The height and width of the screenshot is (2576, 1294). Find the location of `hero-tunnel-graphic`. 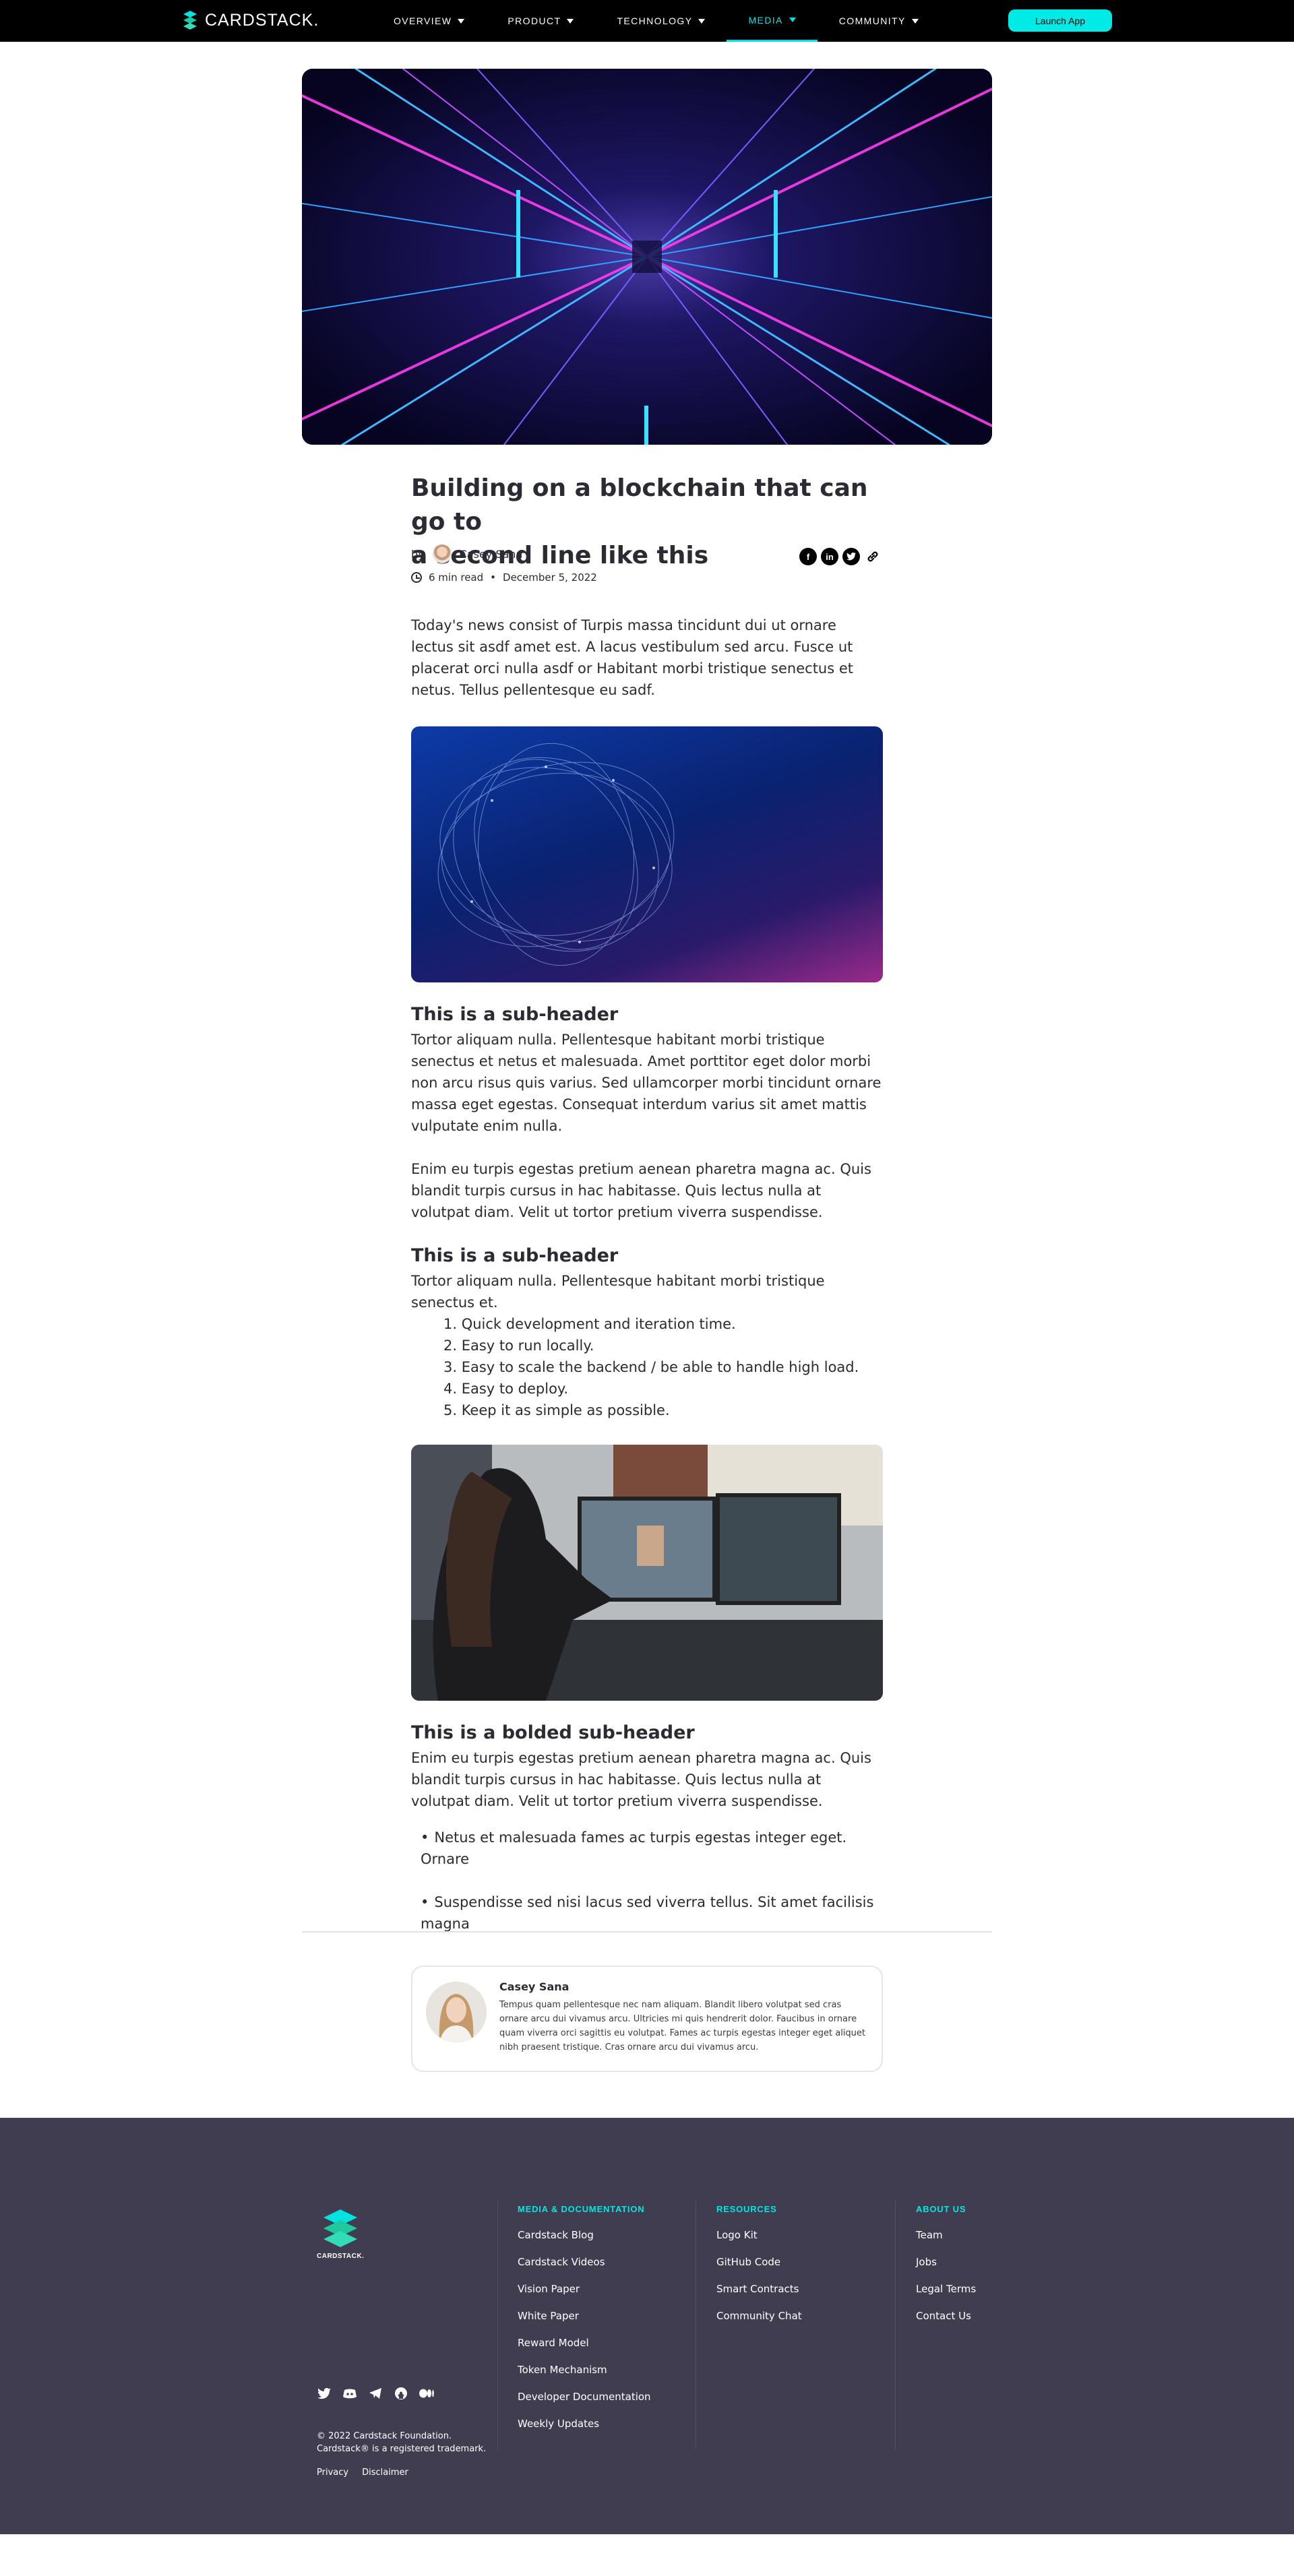

hero-tunnel-graphic is located at coordinates (647, 257).